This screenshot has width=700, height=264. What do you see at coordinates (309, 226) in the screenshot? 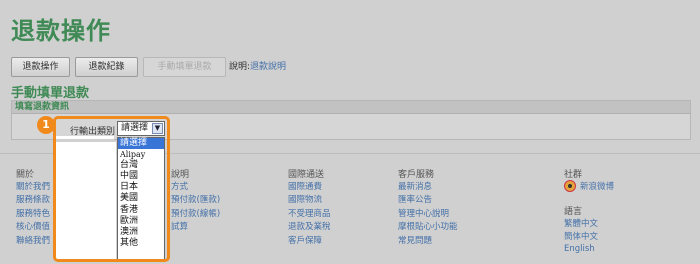
I see `footer-link: 退款及業稅` at bounding box center [309, 226].